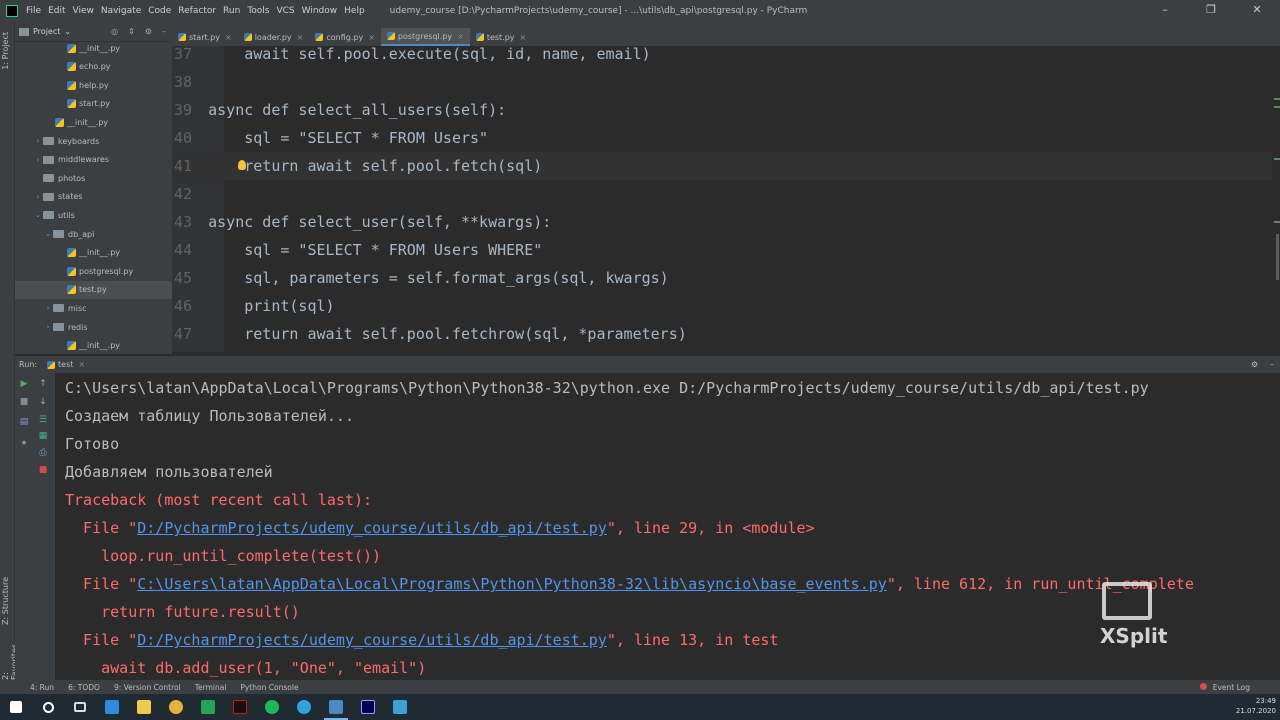 The width and height of the screenshot is (1280, 720). What do you see at coordinates (242, 165) in the screenshot?
I see `lightbulb-icon` at bounding box center [242, 165].